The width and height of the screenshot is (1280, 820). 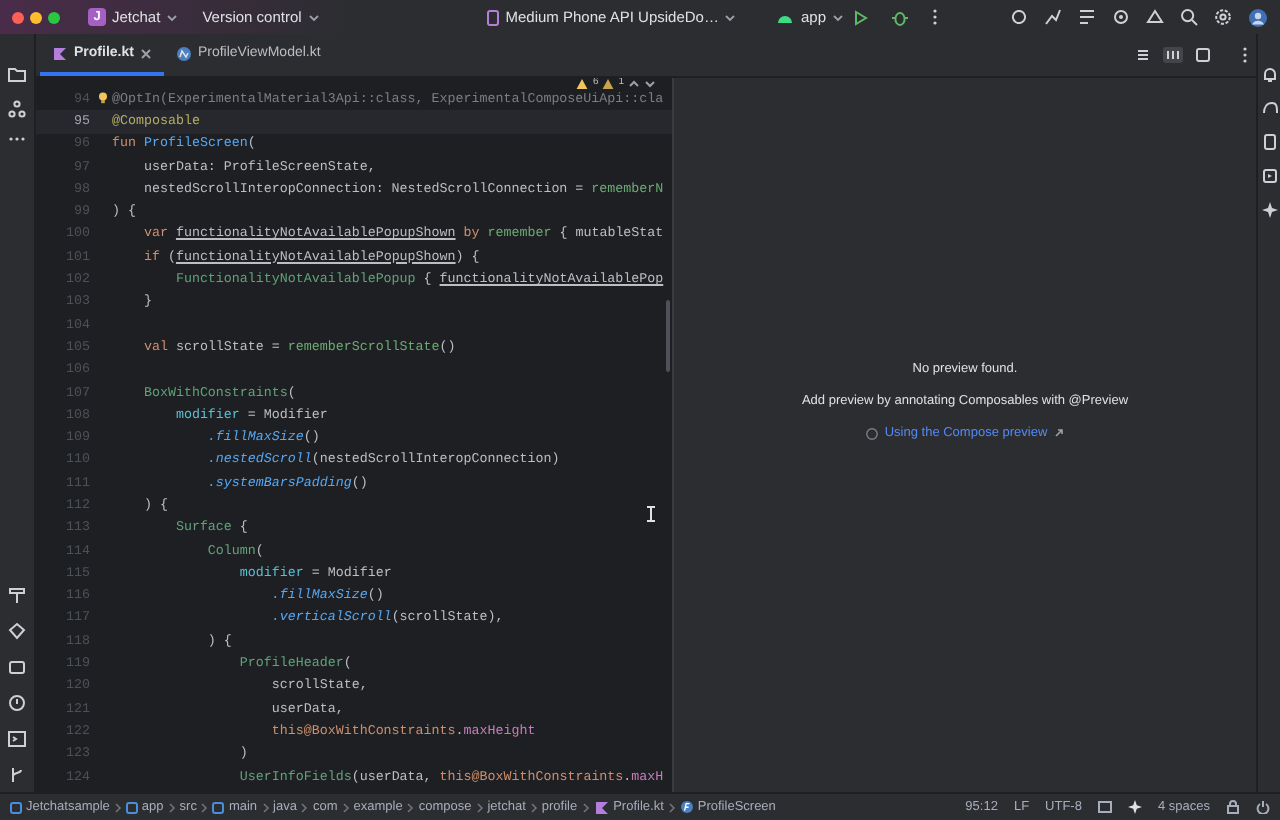 What do you see at coordinates (1233, 807) in the screenshot?
I see `lock-icon` at bounding box center [1233, 807].